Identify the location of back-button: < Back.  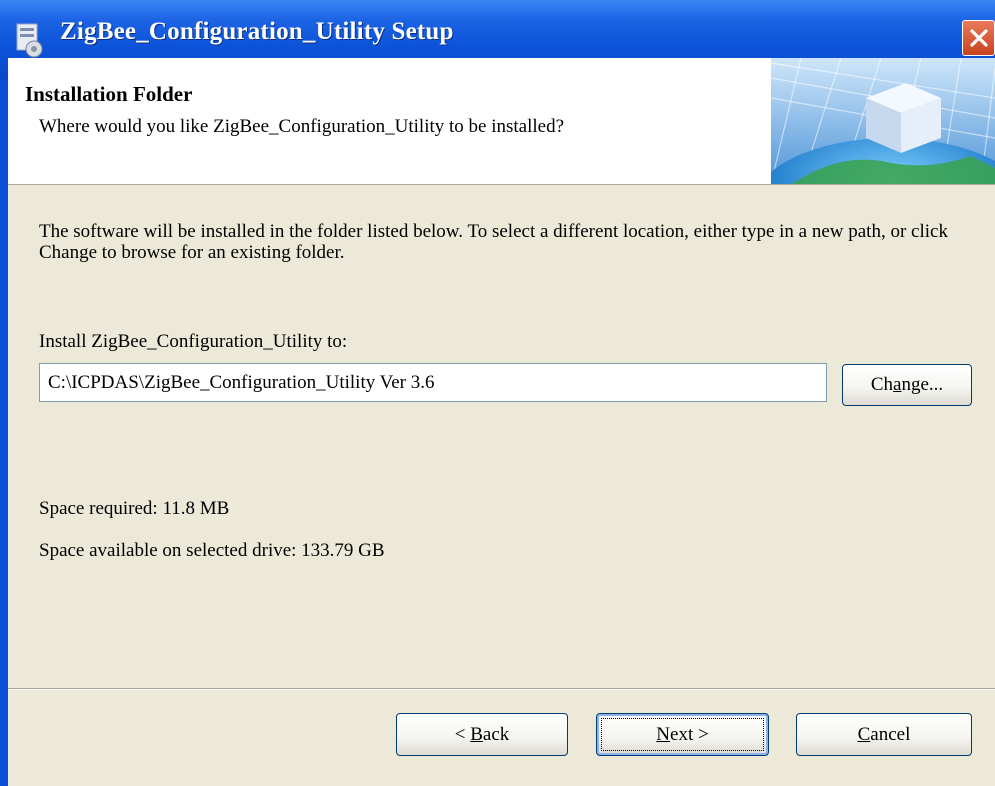
(482, 734).